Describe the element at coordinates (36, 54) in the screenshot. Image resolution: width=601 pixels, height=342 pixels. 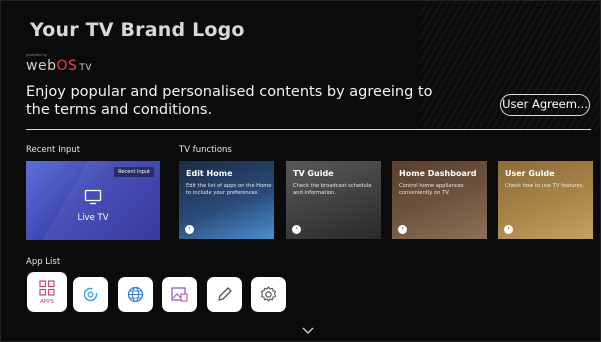
I see `powered-by-label: powered by` at that location.